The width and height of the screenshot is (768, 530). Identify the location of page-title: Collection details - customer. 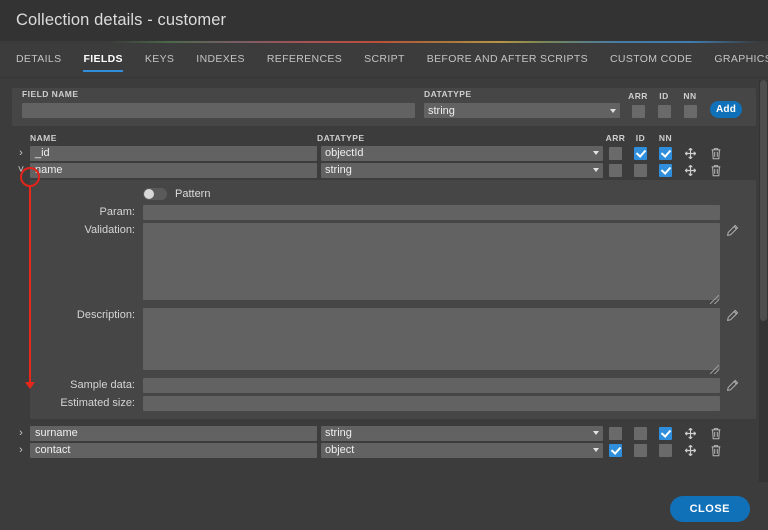
(121, 20).